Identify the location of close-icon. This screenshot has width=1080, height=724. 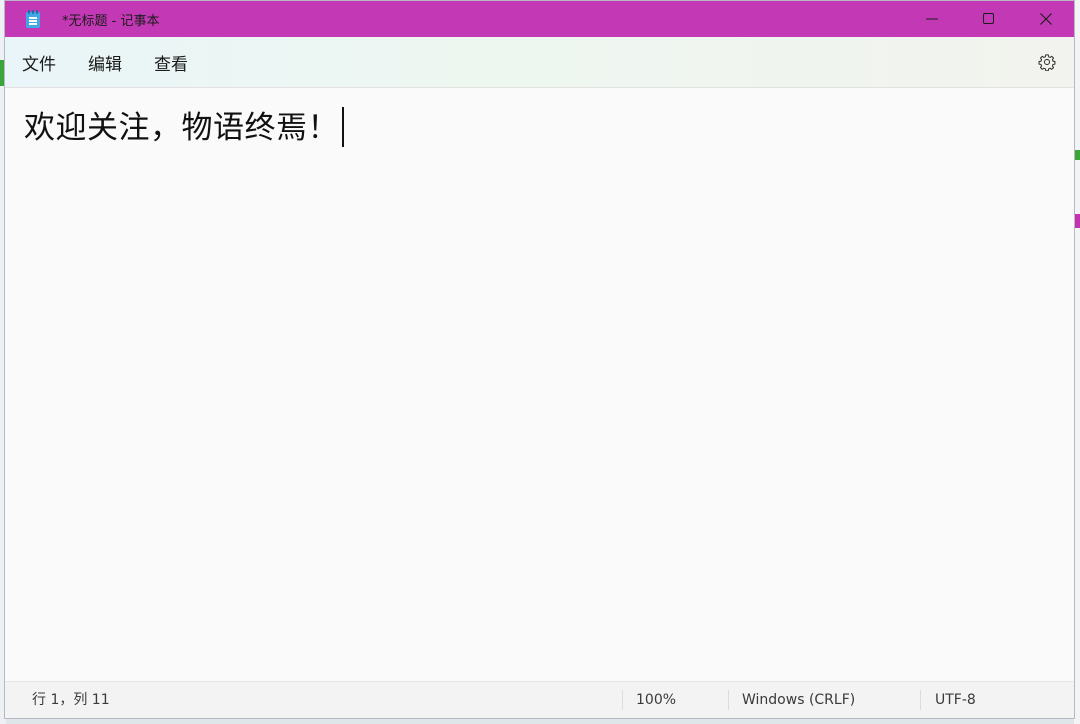
(1045, 19).